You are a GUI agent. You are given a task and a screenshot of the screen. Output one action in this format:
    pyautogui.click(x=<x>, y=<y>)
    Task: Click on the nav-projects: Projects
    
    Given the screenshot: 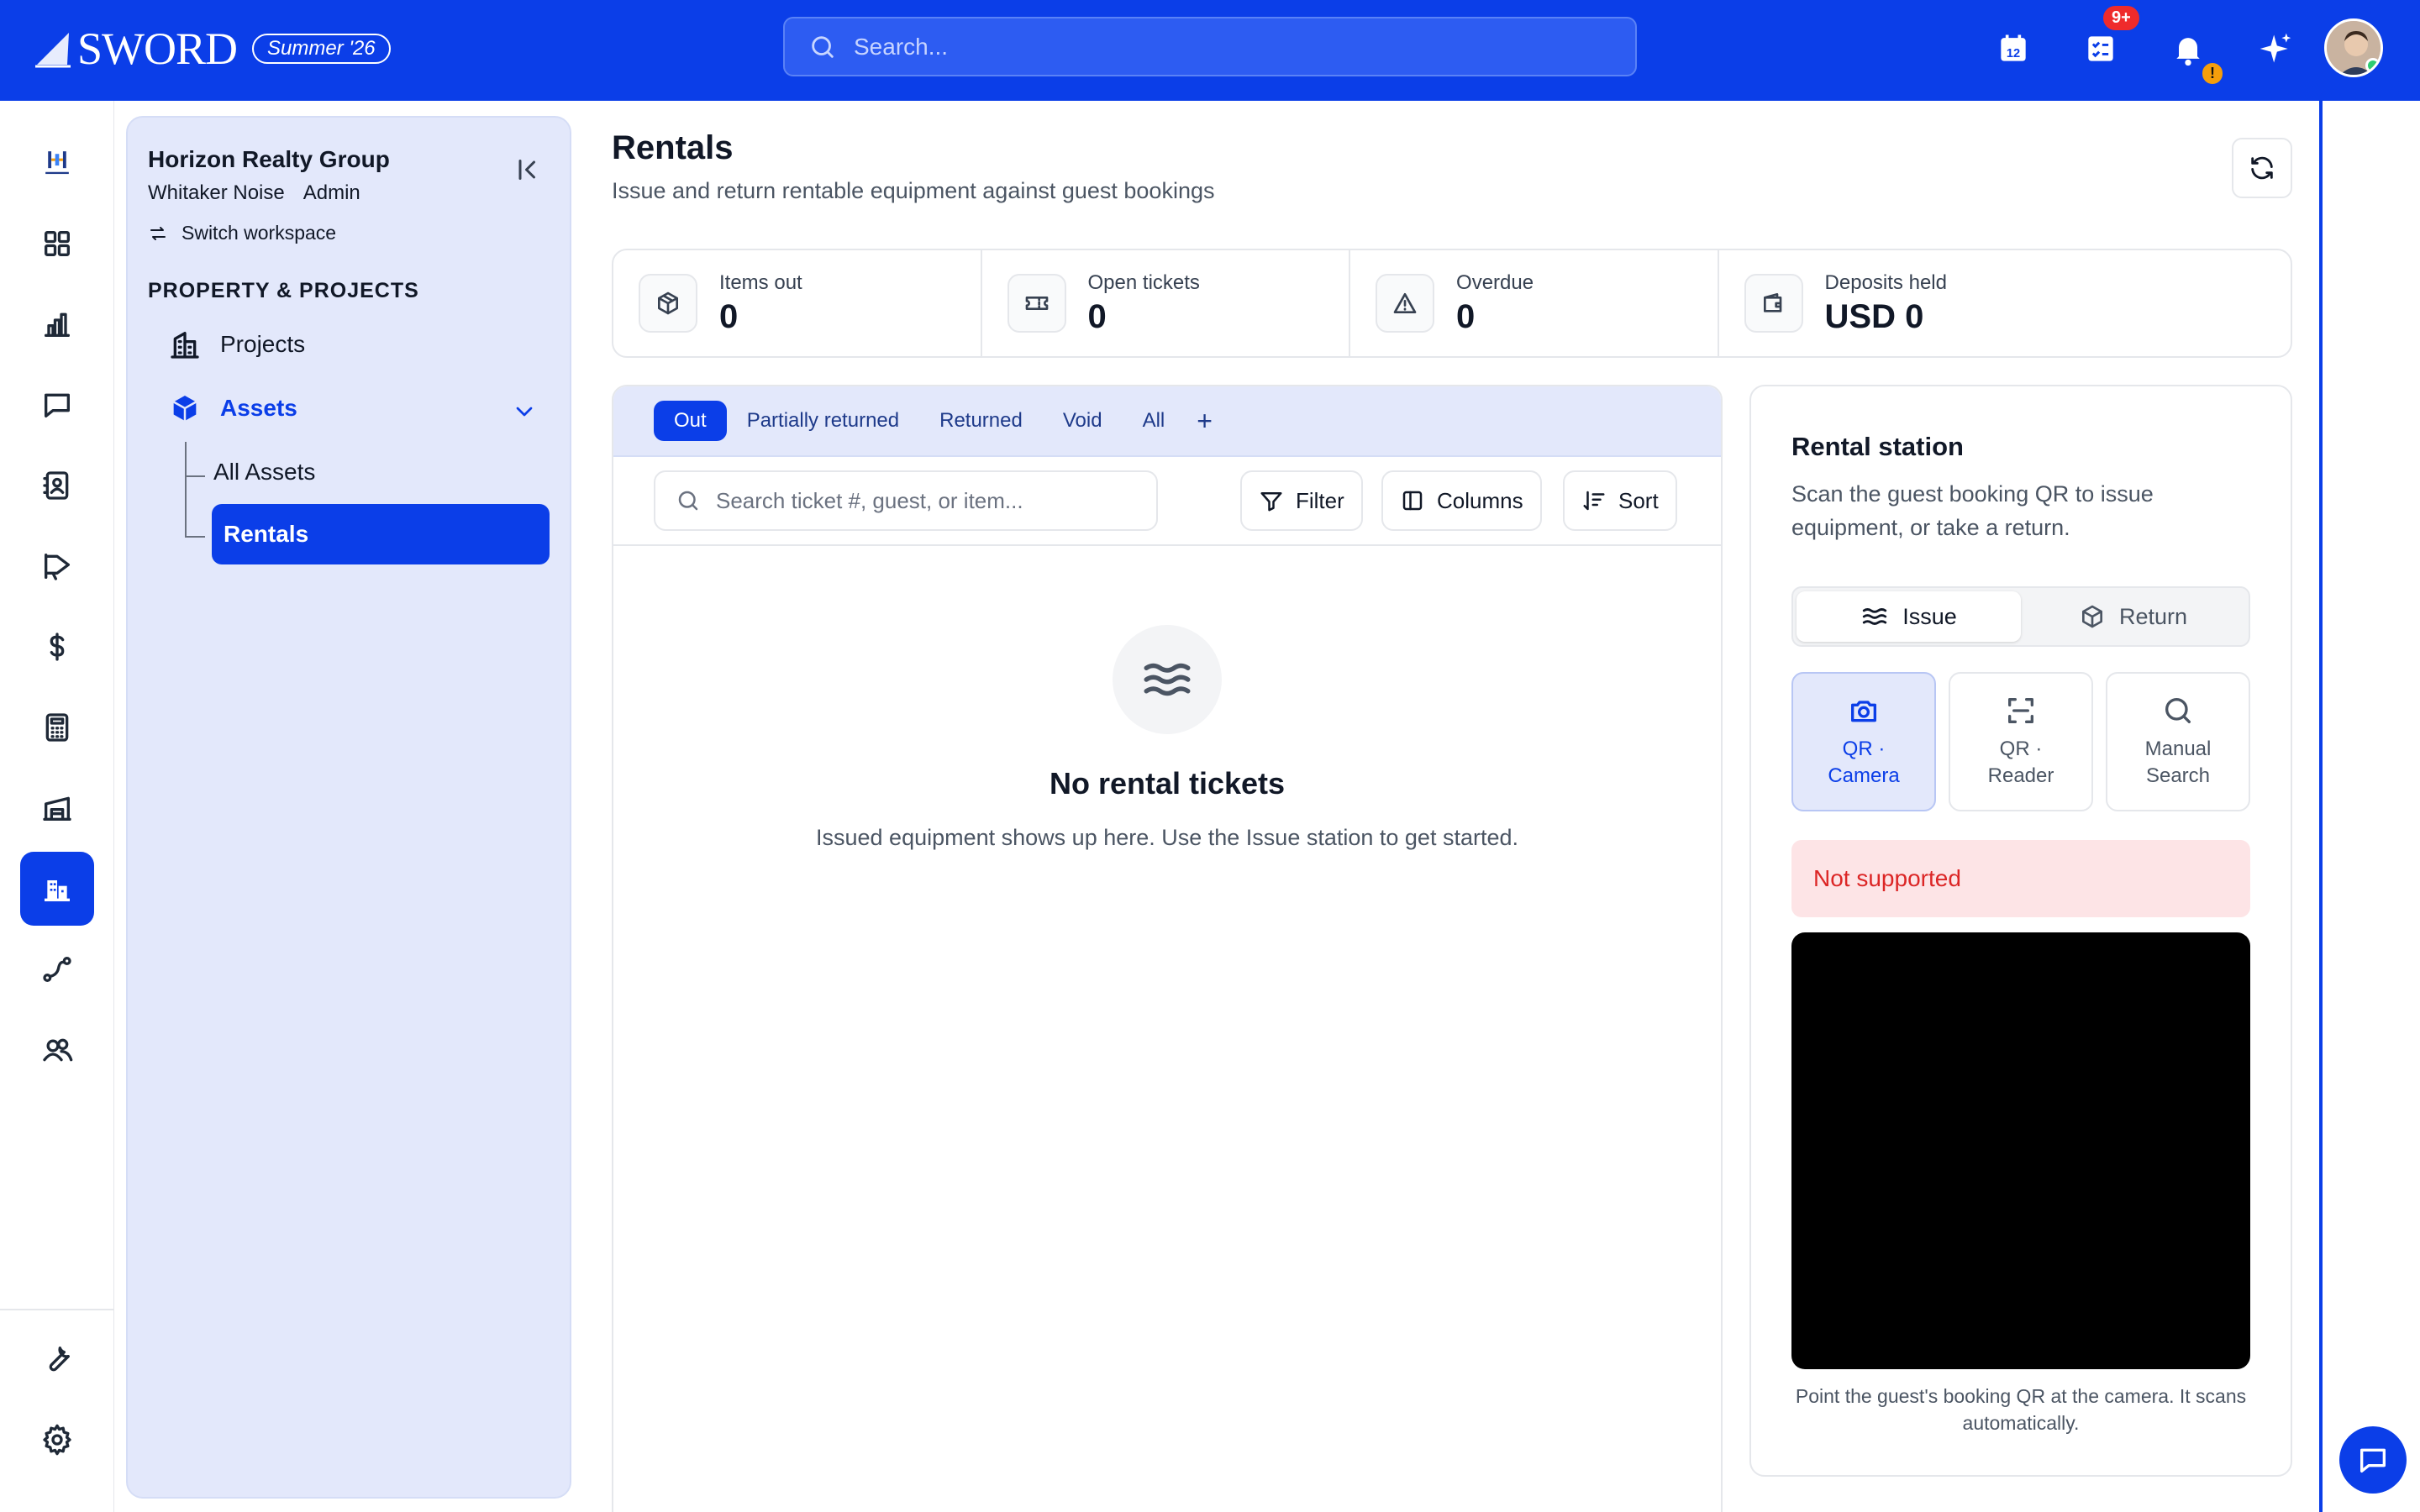 What is the action you would take?
    pyautogui.click(x=236, y=344)
    